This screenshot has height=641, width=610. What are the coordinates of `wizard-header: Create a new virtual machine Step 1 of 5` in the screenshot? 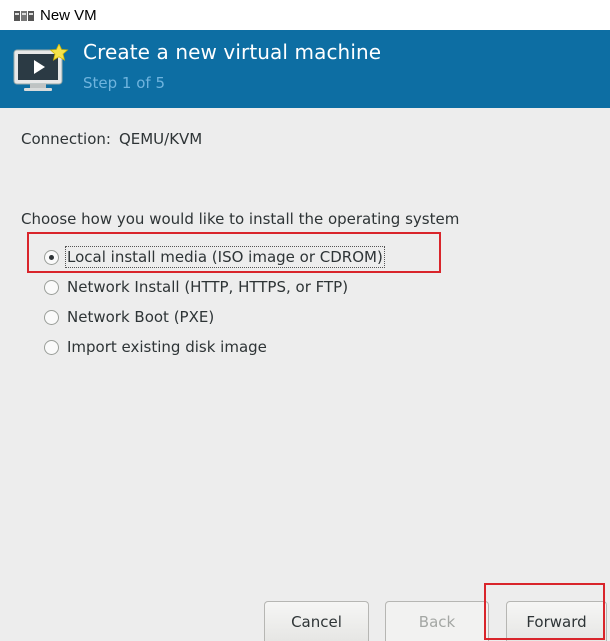 It's located at (305, 69).